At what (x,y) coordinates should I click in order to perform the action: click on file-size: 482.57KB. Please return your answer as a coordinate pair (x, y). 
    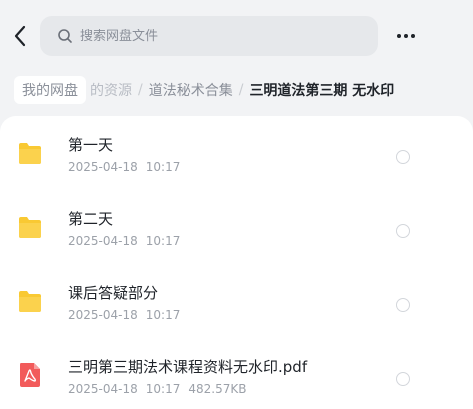
    Looking at the image, I should click on (217, 389).